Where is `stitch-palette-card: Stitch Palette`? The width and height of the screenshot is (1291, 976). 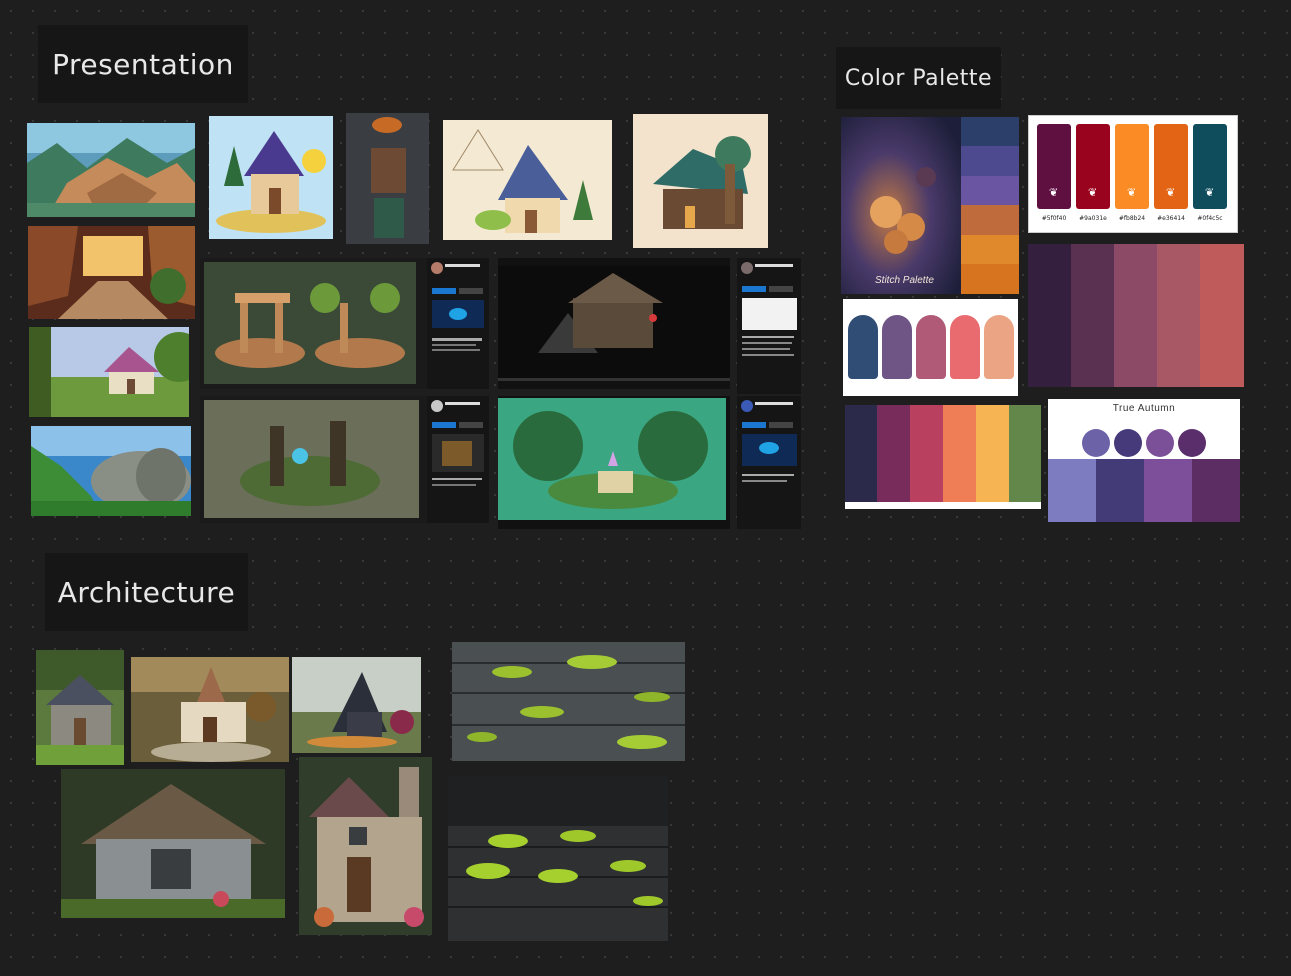 stitch-palette-card: Stitch Palette is located at coordinates (930, 205).